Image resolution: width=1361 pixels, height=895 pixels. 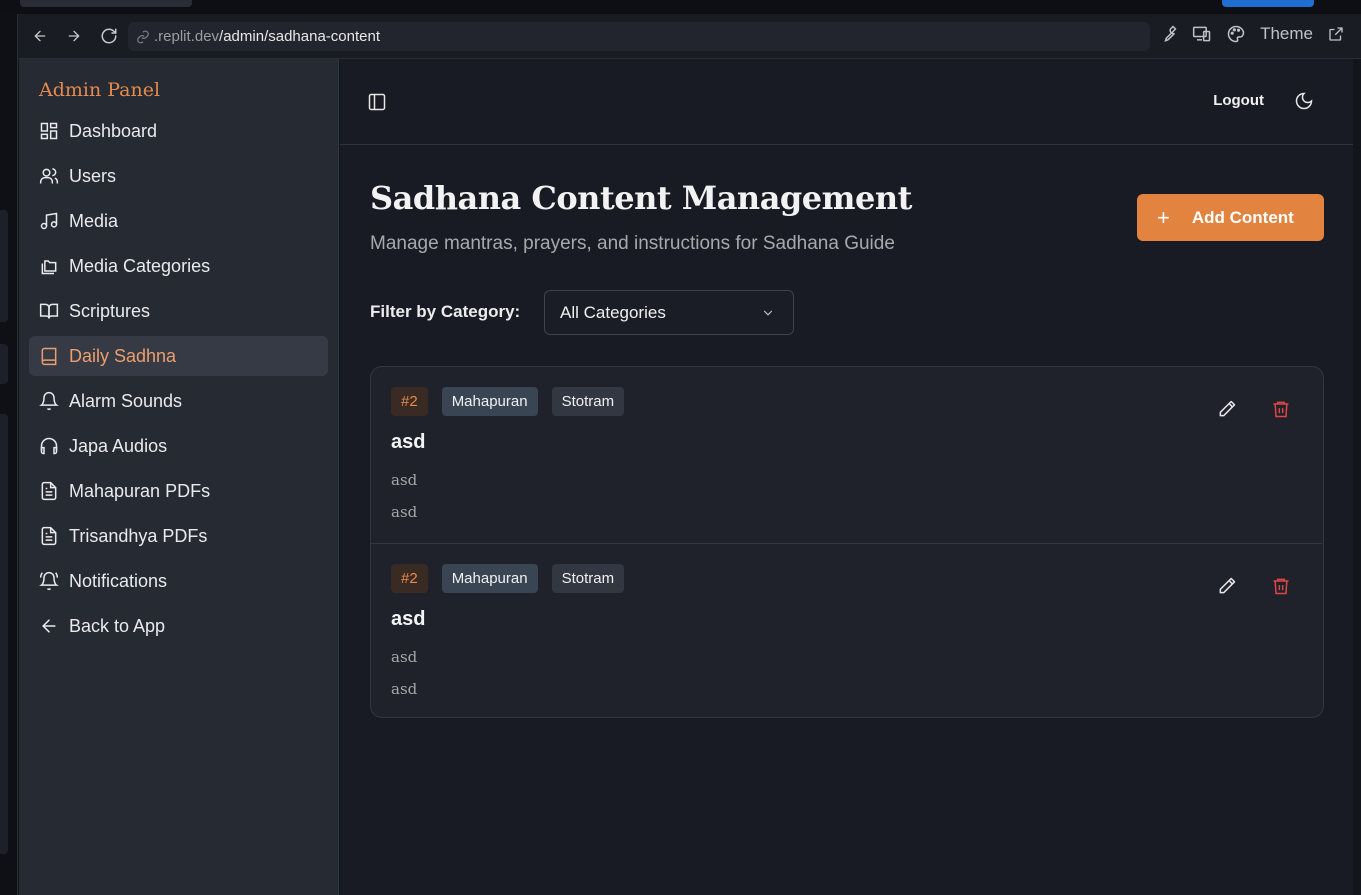 I want to click on add-content-button: + Add Content, so click(x=1230, y=217).